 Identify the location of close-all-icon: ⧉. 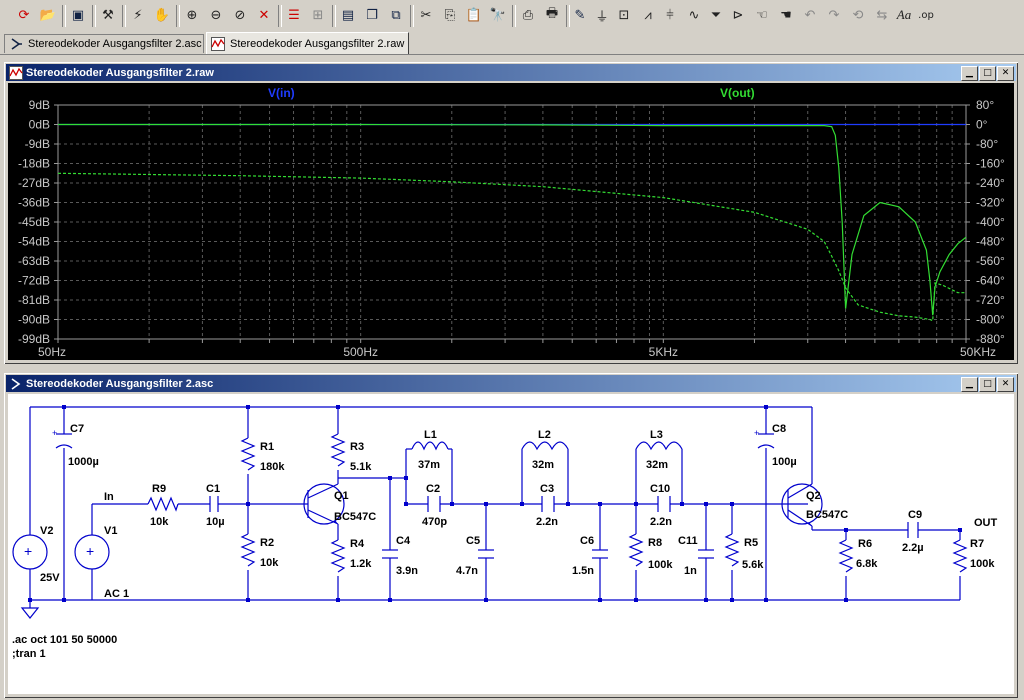
(396, 15).